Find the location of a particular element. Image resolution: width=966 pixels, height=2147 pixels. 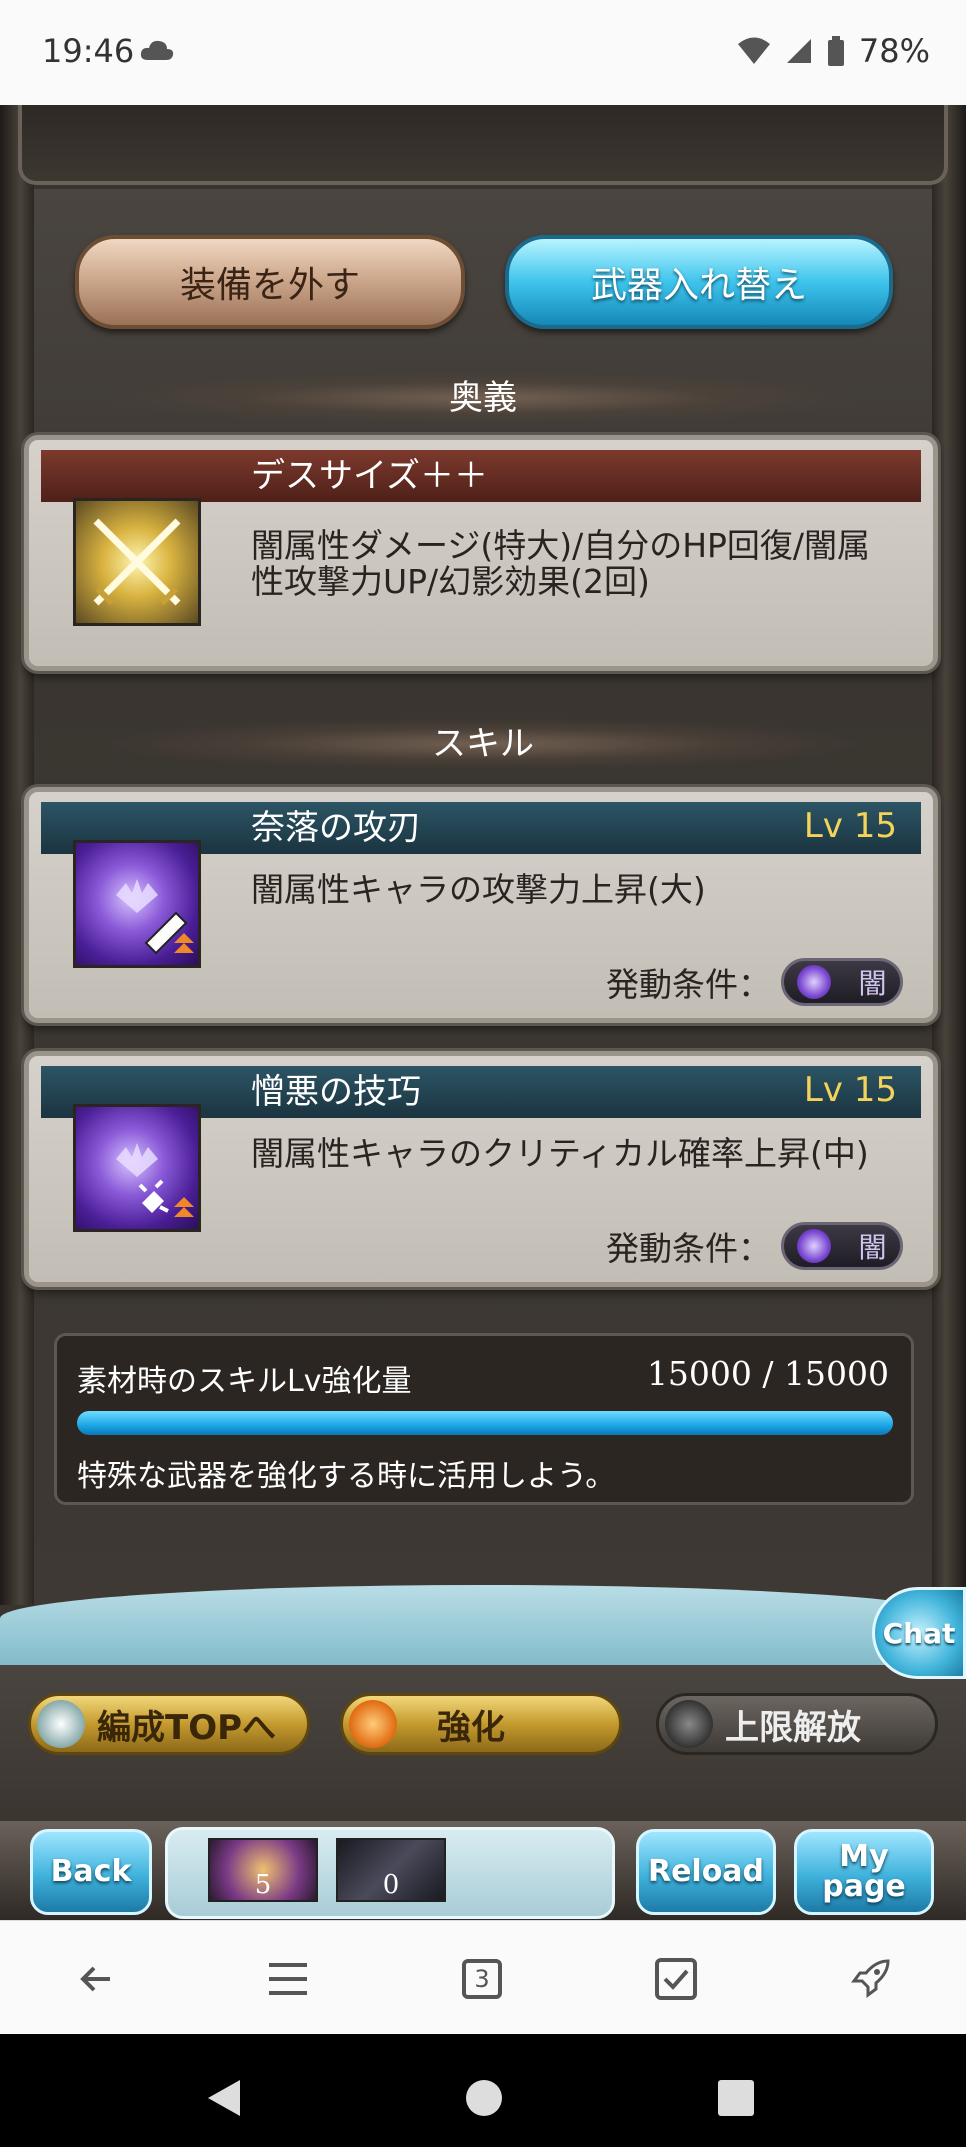

mypage-label-line2: page is located at coordinates (864, 1886).